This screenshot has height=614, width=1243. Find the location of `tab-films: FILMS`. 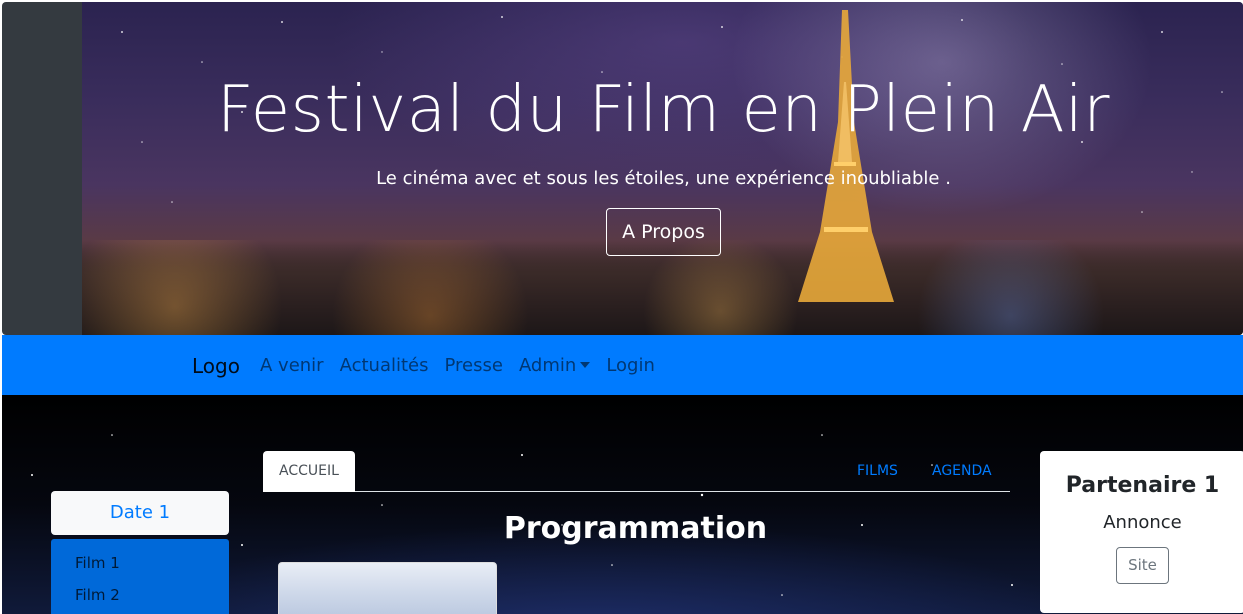

tab-films: FILMS is located at coordinates (877, 471).